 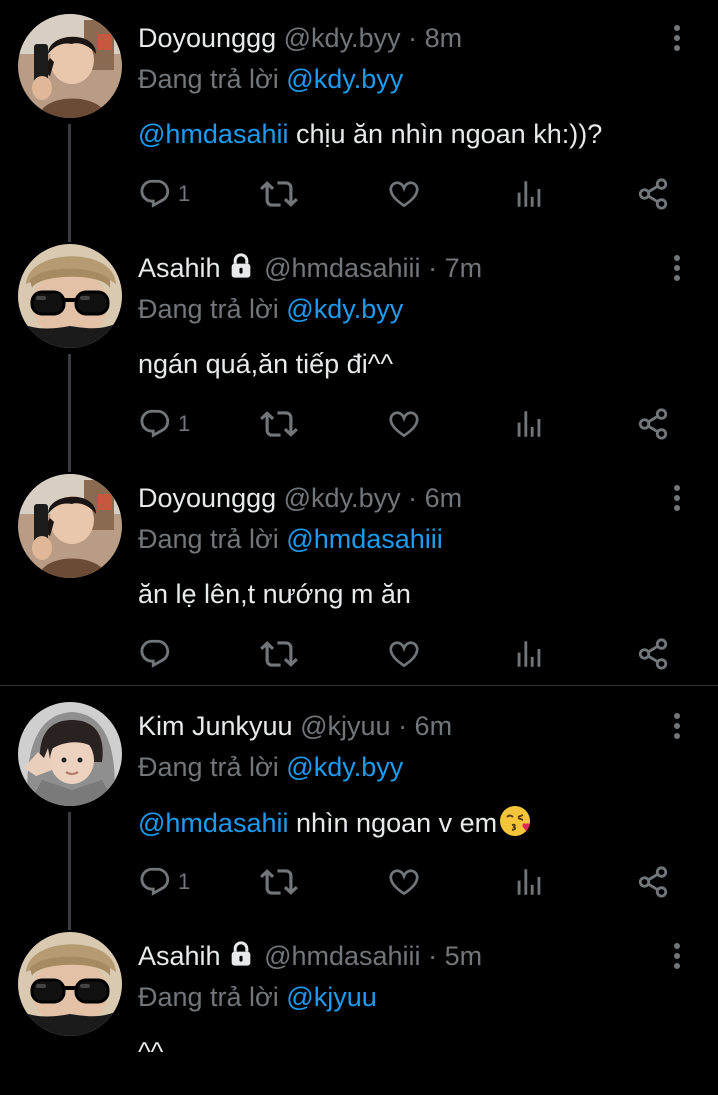 I want to click on user-handle: @kjyuu, so click(x=345, y=726).